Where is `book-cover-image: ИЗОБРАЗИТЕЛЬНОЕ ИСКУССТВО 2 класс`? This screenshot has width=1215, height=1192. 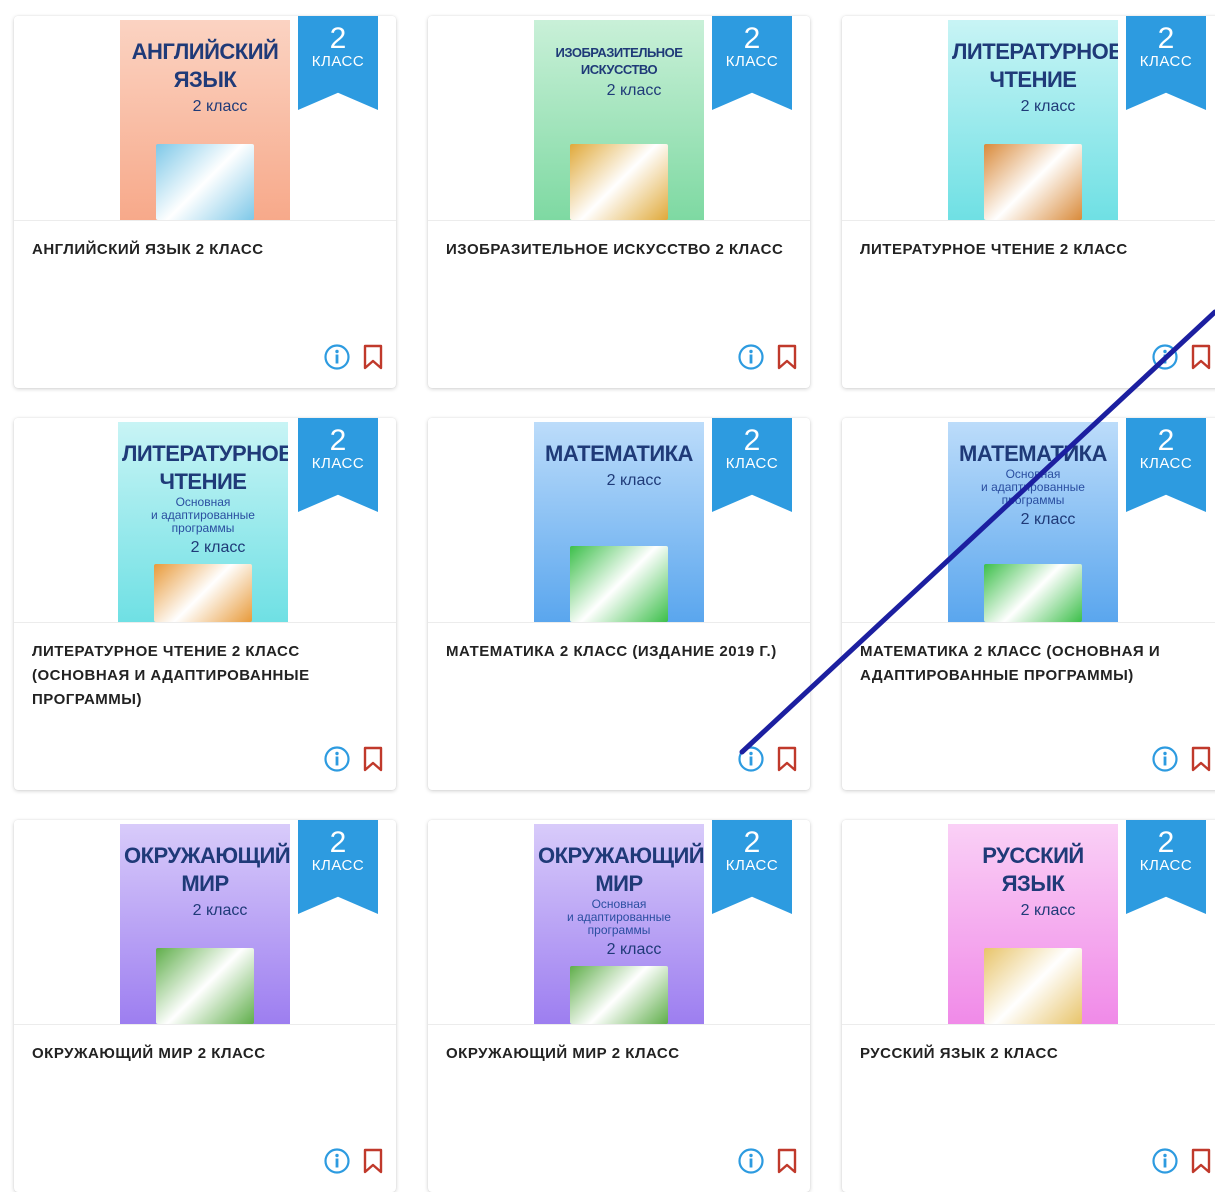
book-cover-image: ИЗОБРАЗИТЕЛЬНОЕ ИСКУССТВО 2 класс is located at coordinates (619, 120).